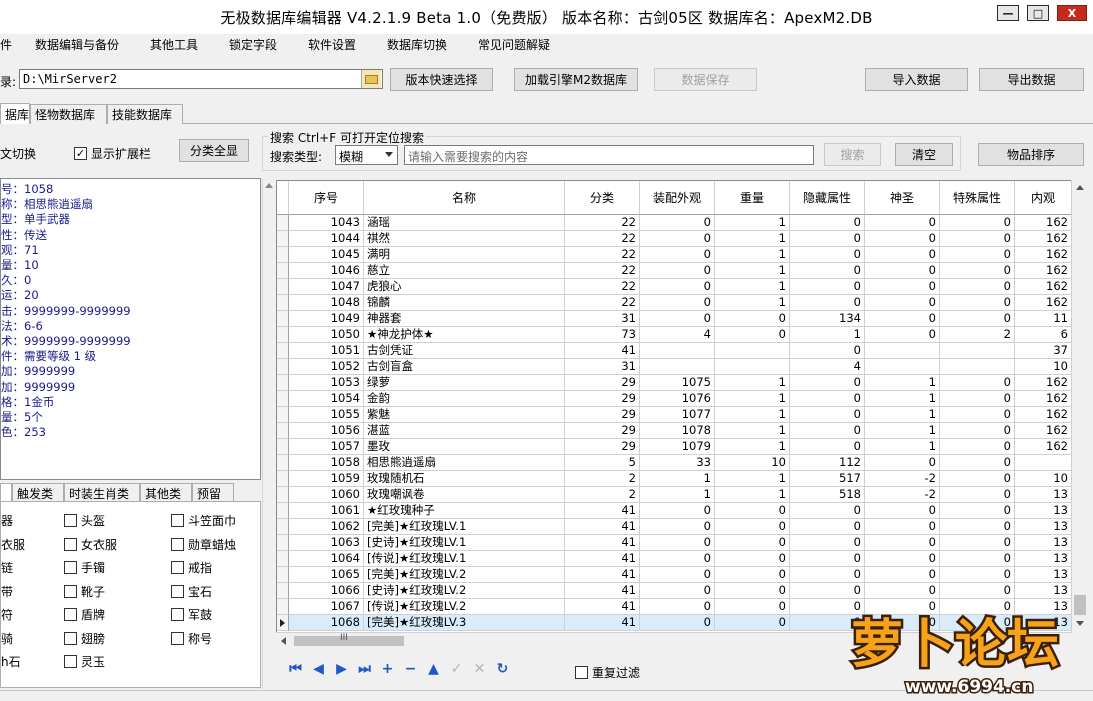  Describe the element at coordinates (1043, 495) in the screenshot. I see `table-cell: 13` at that location.